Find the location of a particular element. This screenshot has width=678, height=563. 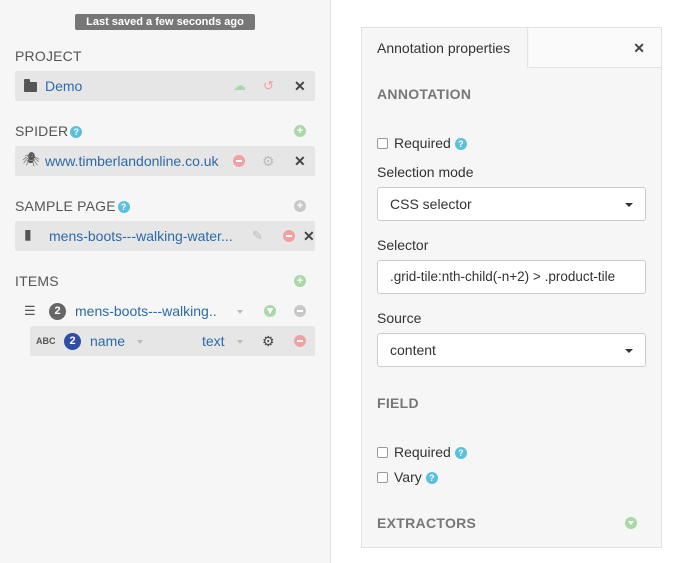

add-item-icon: + is located at coordinates (300, 281).